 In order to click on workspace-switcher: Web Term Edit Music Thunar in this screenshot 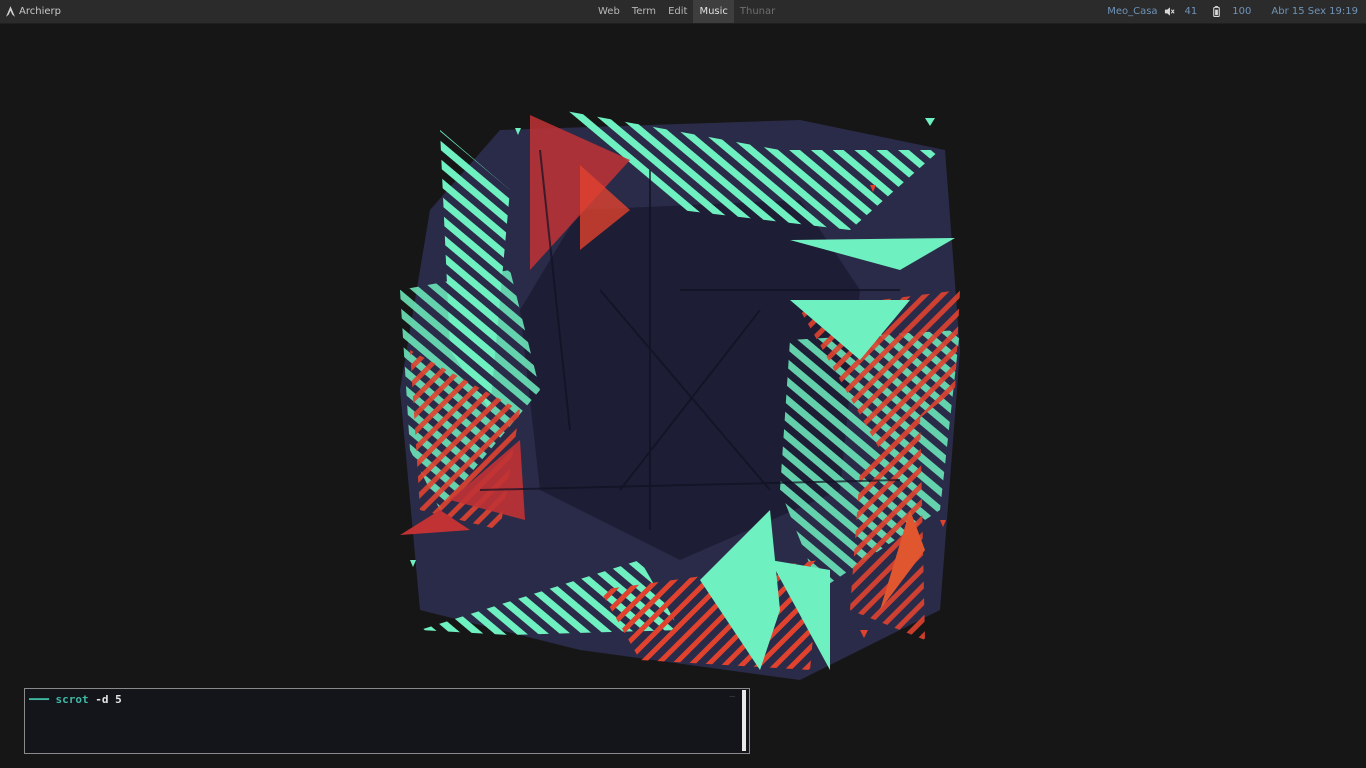, I will do `click(686, 11)`.